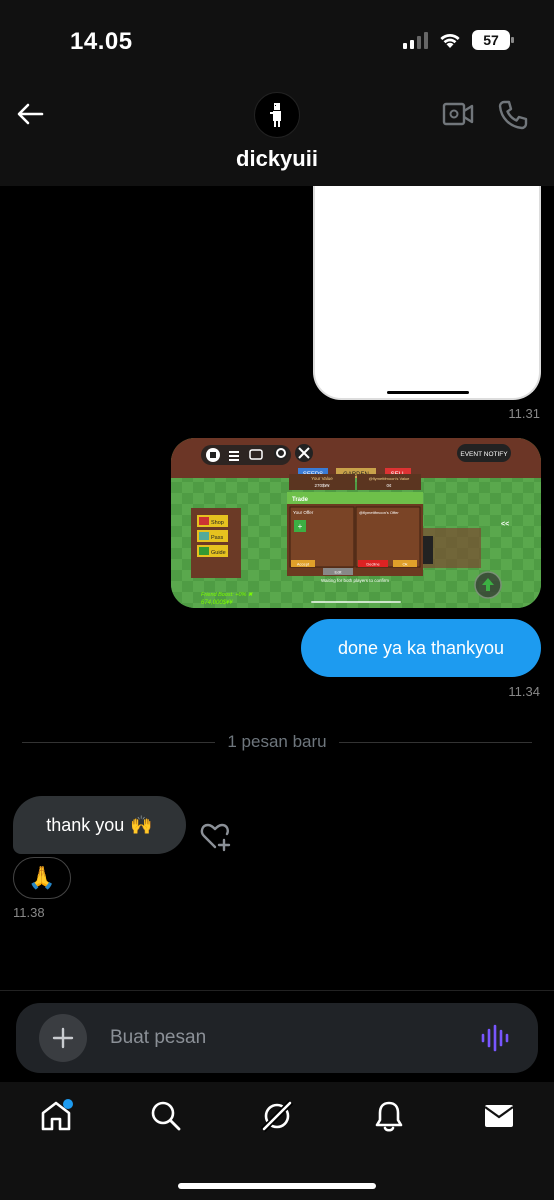  I want to click on status-bar: 14.05 57, so click(277, 40).